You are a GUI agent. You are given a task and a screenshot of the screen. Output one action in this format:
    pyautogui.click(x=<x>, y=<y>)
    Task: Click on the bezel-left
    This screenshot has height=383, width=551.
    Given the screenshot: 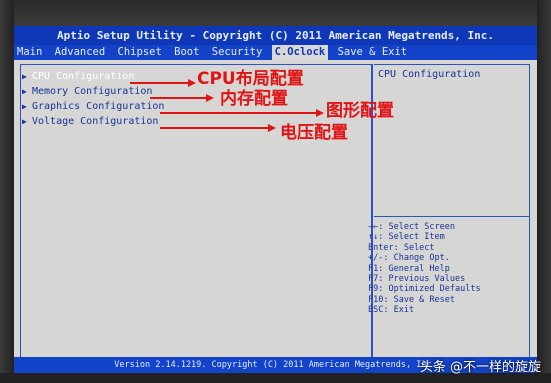 What is the action you would take?
    pyautogui.click(x=7, y=191)
    